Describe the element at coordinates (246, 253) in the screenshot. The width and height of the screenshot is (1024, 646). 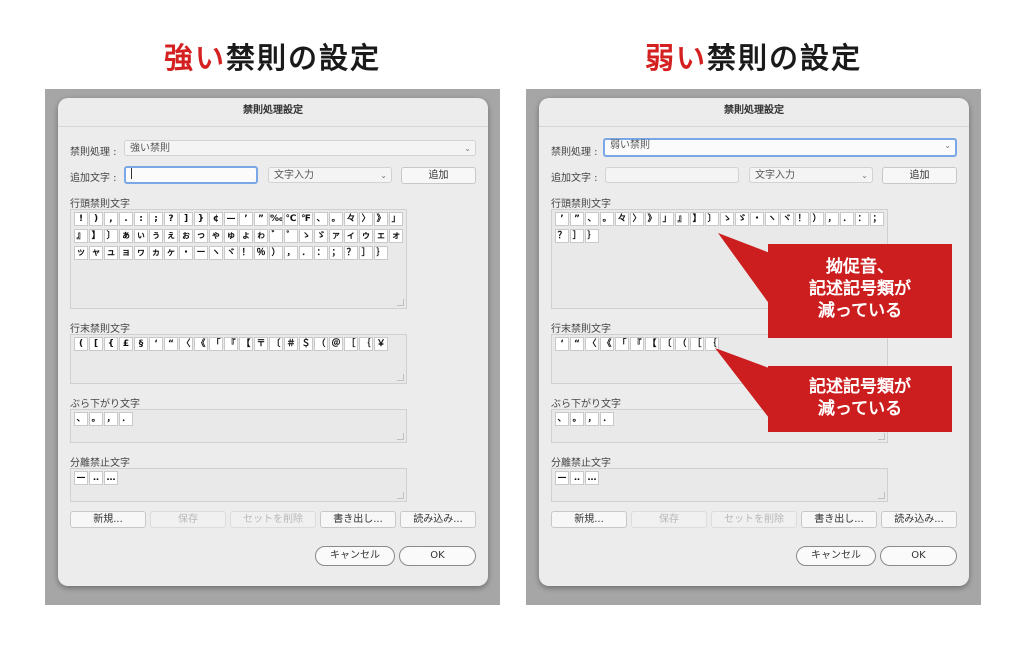
I see `char-cell: ！` at that location.